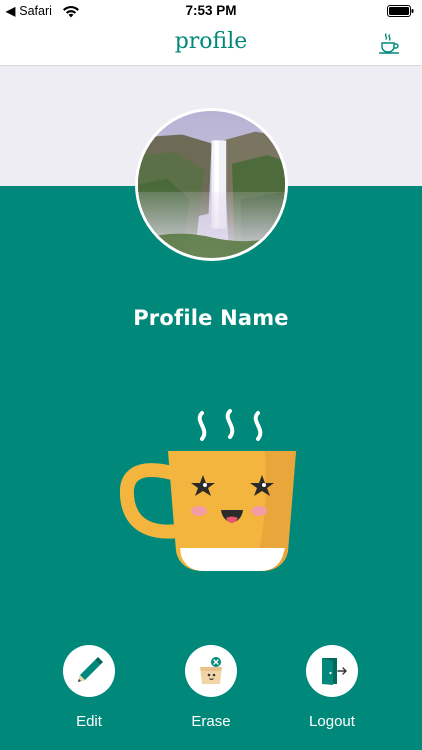 The width and height of the screenshot is (422, 750). I want to click on kawaii-coffee-cup, so click(208, 490).